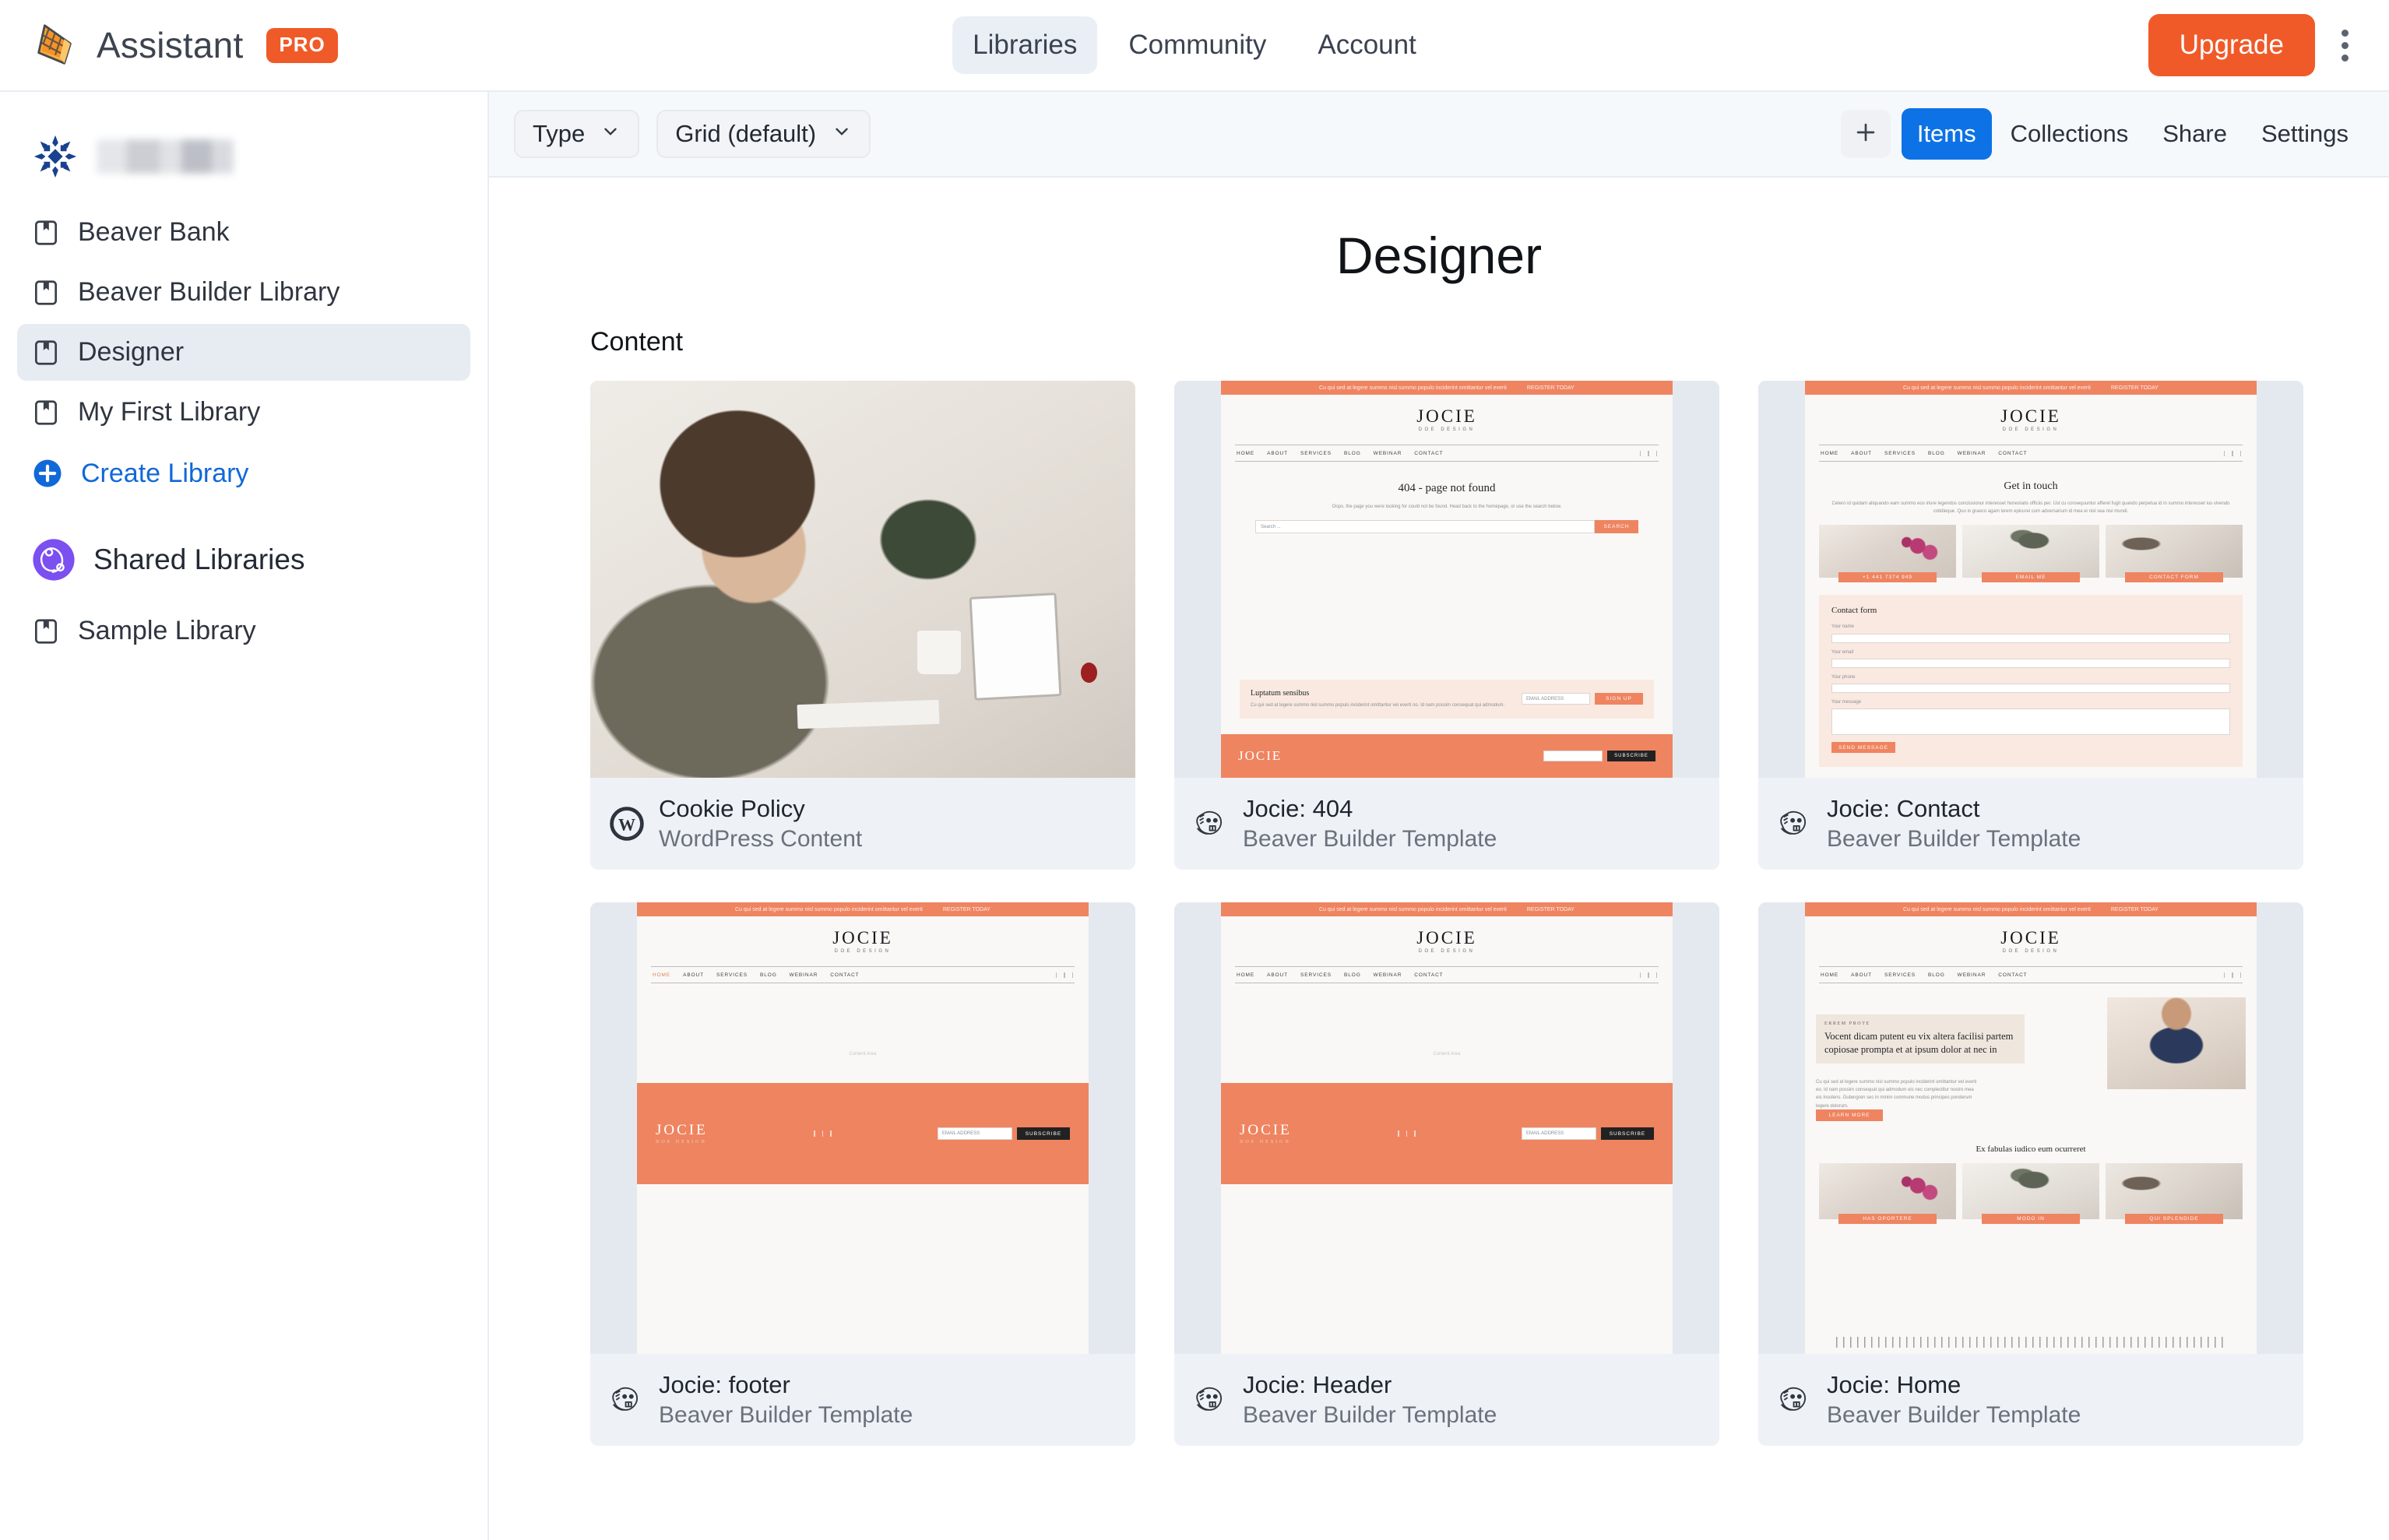 This screenshot has height=1540, width=2389. Describe the element at coordinates (1211, 1400) in the screenshot. I see `beaver-builder-icon` at that location.